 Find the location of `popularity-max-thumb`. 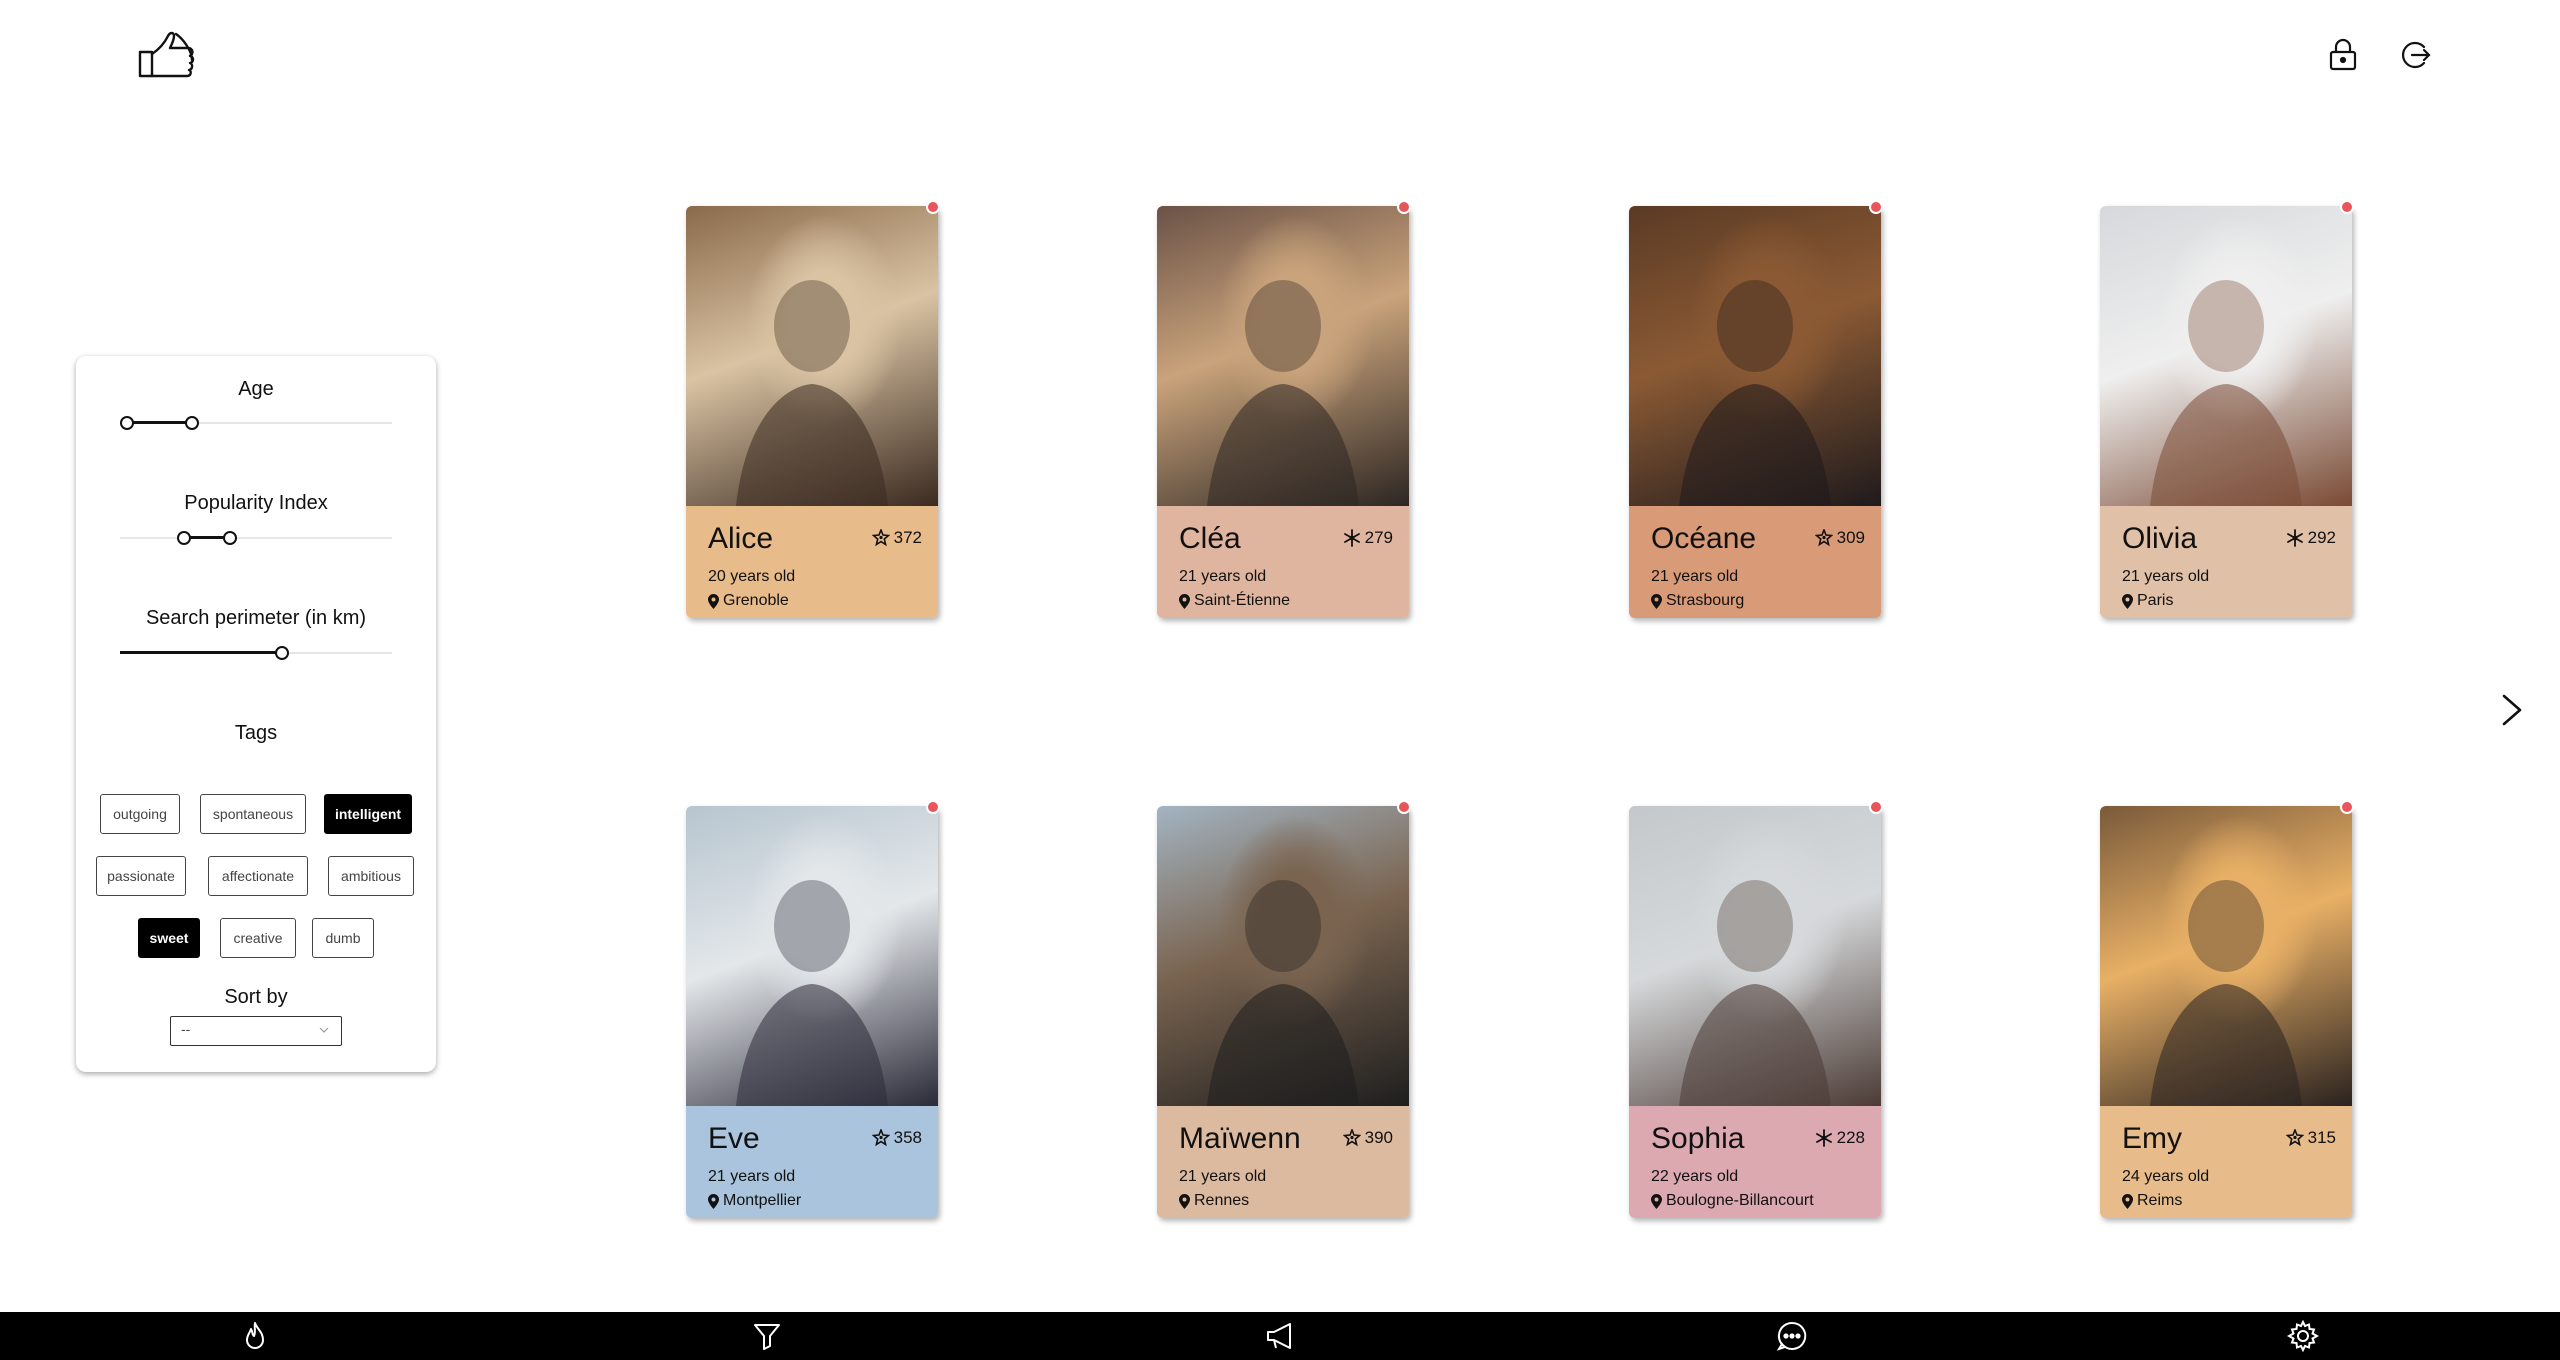

popularity-max-thumb is located at coordinates (230, 538).